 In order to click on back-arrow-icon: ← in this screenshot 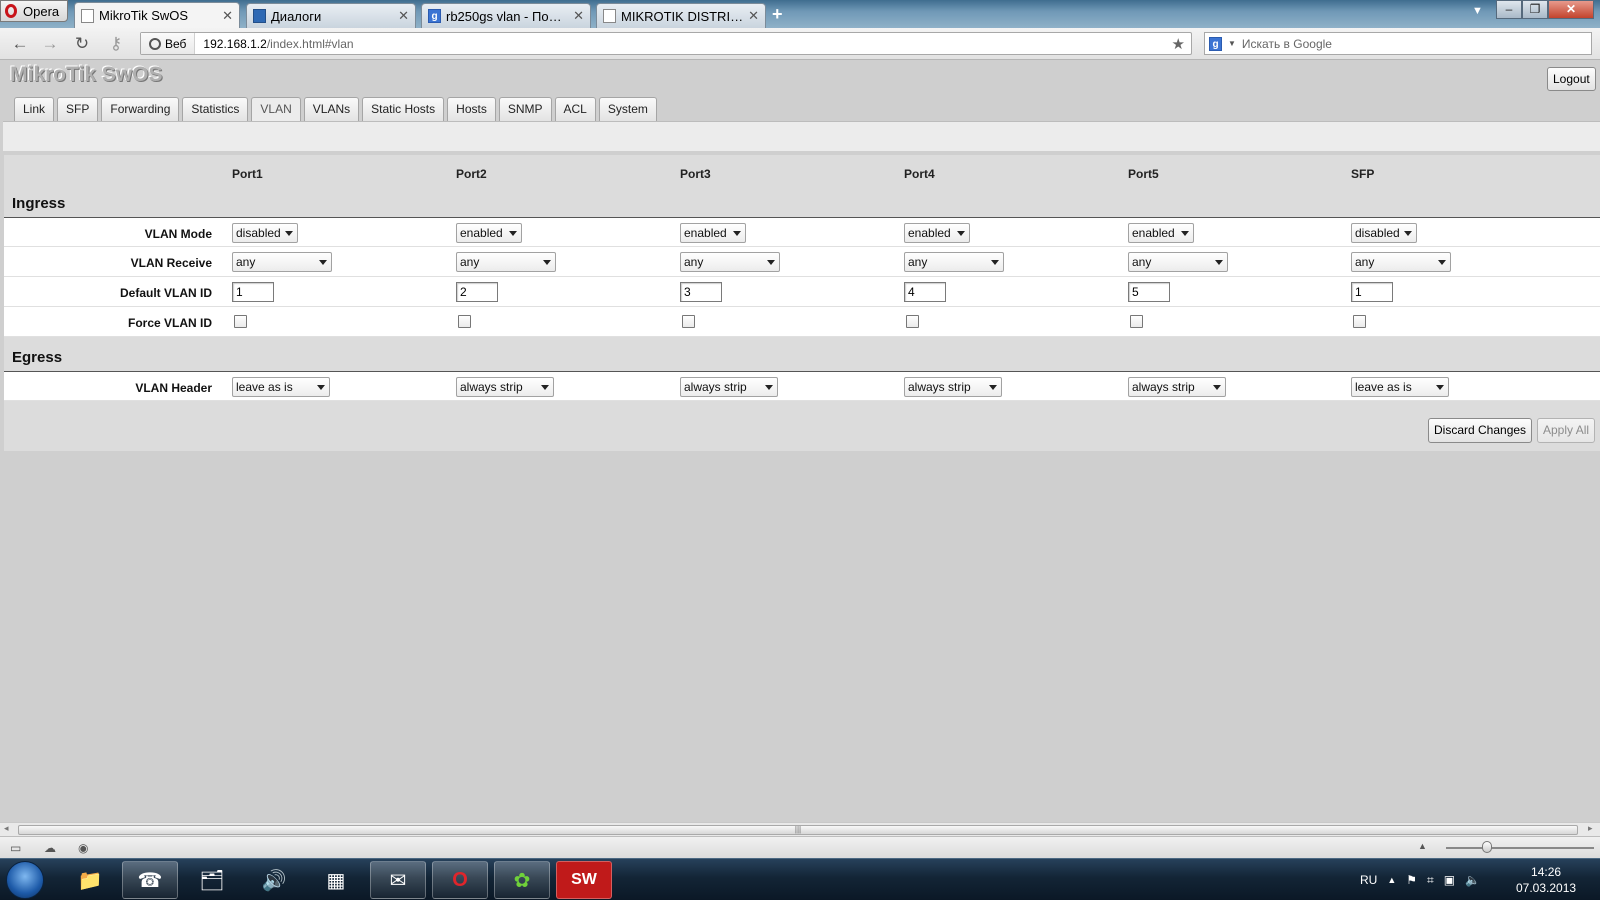, I will do `click(20, 44)`.